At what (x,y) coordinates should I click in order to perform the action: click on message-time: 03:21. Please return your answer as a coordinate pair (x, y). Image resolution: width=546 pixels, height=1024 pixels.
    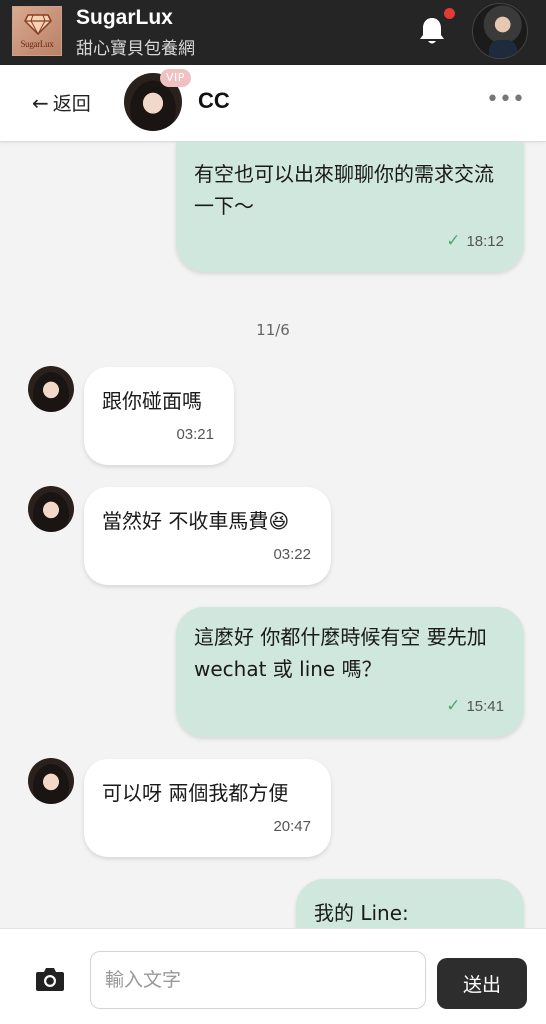
    Looking at the image, I should click on (195, 434).